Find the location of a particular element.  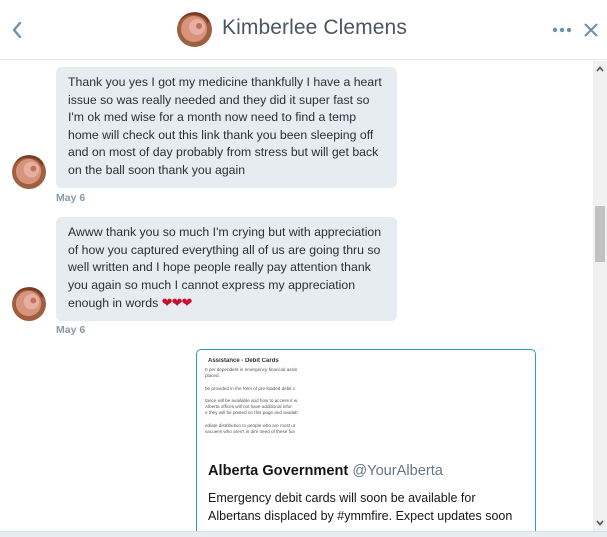

tweet-author-name: Alberta Government is located at coordinates (278, 471).